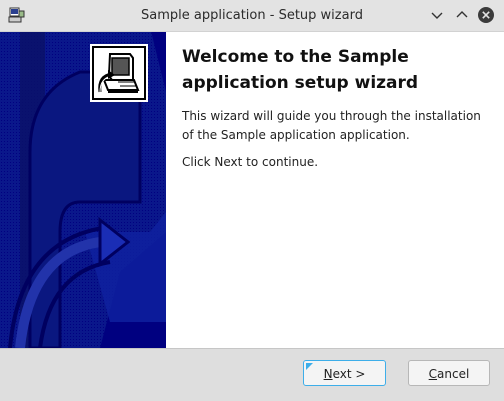  What do you see at coordinates (328, 374) in the screenshot?
I see `next-button-mnemonic: N` at bounding box center [328, 374].